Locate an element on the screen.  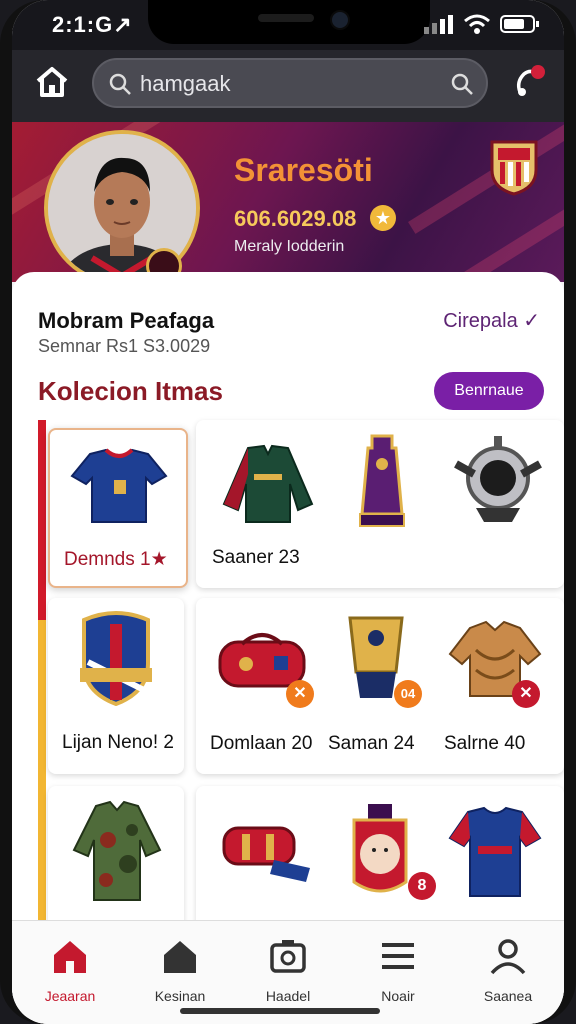
status-time: 2:1:G↗ is located at coordinates (92, 24).